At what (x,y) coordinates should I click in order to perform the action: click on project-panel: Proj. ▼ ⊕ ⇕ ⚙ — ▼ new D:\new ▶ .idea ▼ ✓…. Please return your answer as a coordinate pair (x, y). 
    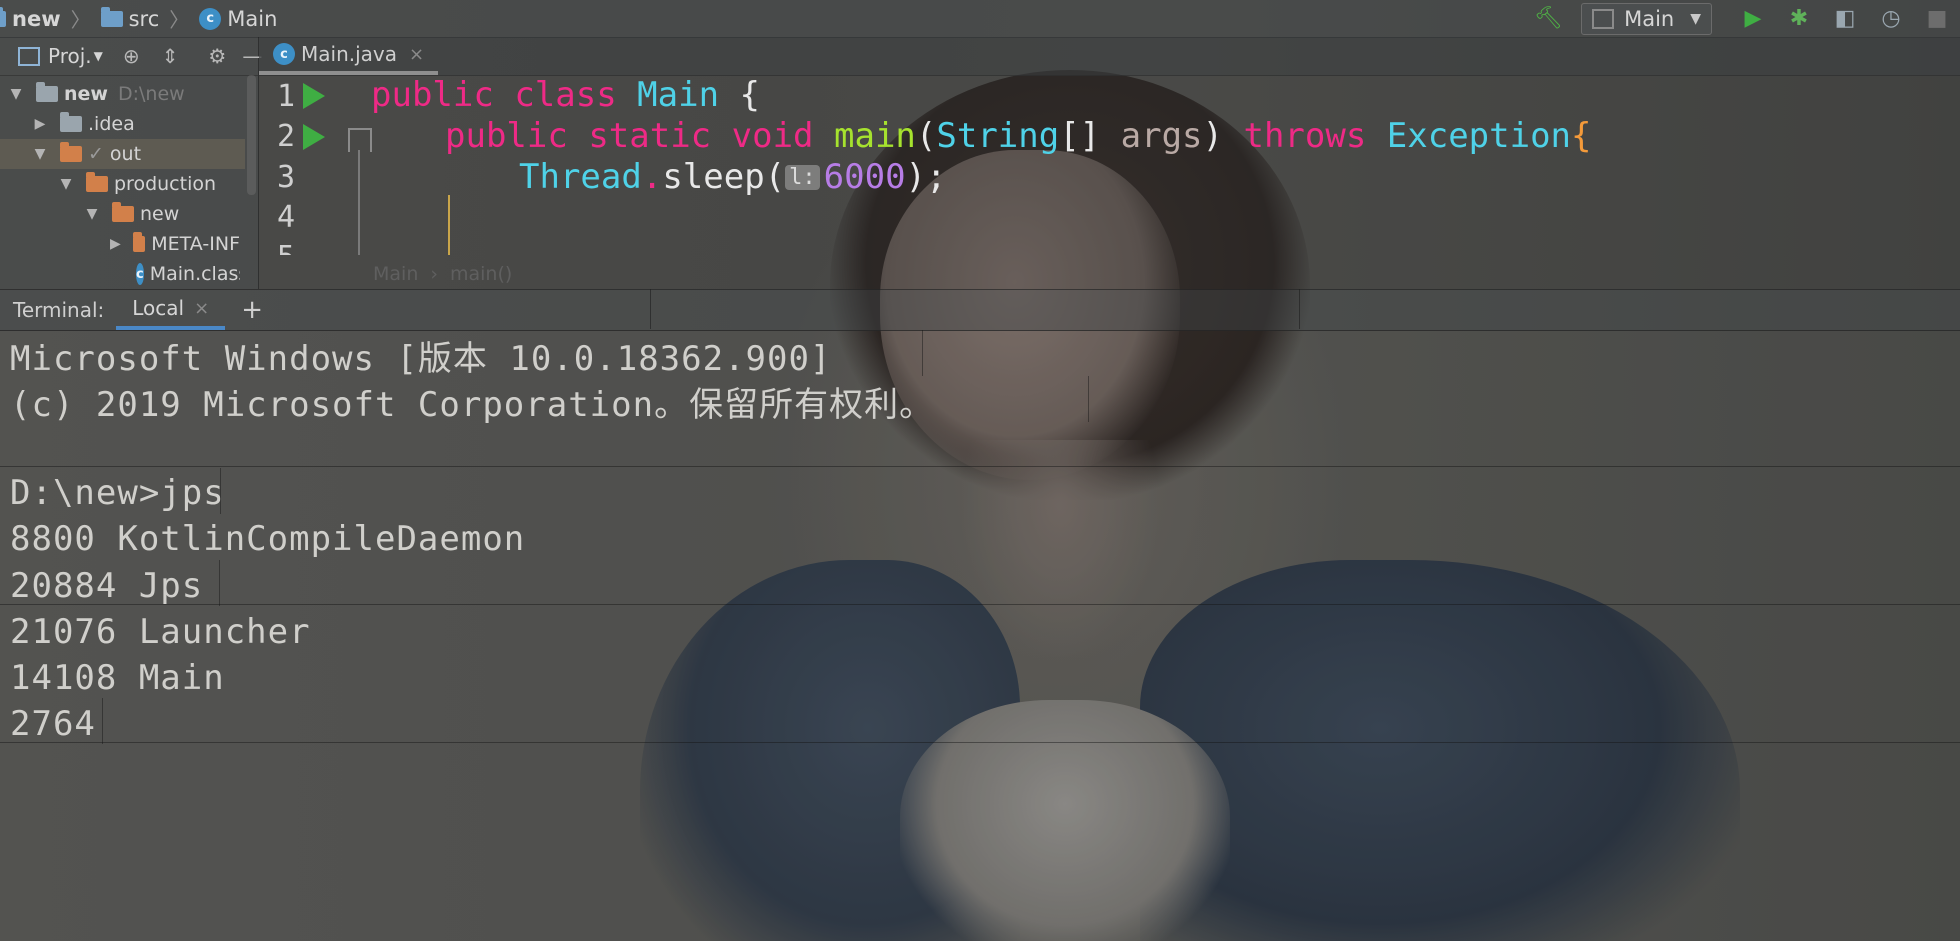
    Looking at the image, I should click on (131, 163).